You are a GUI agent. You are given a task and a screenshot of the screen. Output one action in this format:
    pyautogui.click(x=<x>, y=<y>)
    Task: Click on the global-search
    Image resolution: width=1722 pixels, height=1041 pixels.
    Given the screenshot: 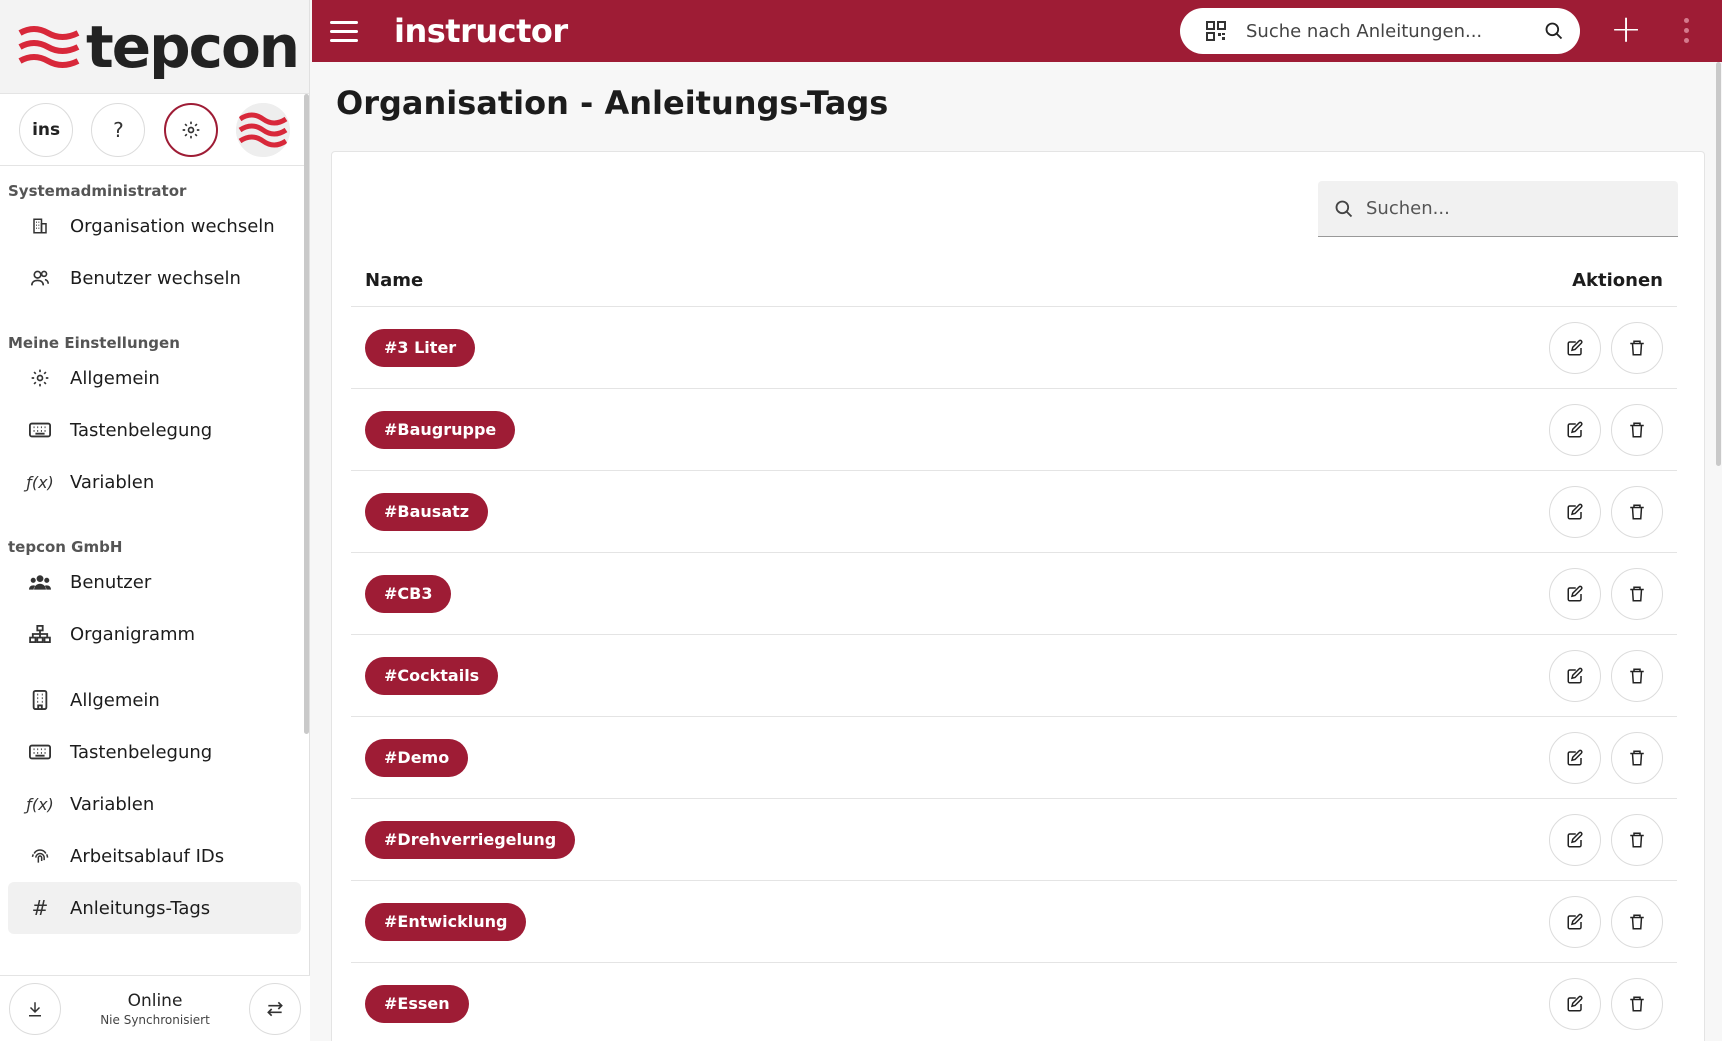 What is the action you would take?
    pyautogui.click(x=1380, y=31)
    